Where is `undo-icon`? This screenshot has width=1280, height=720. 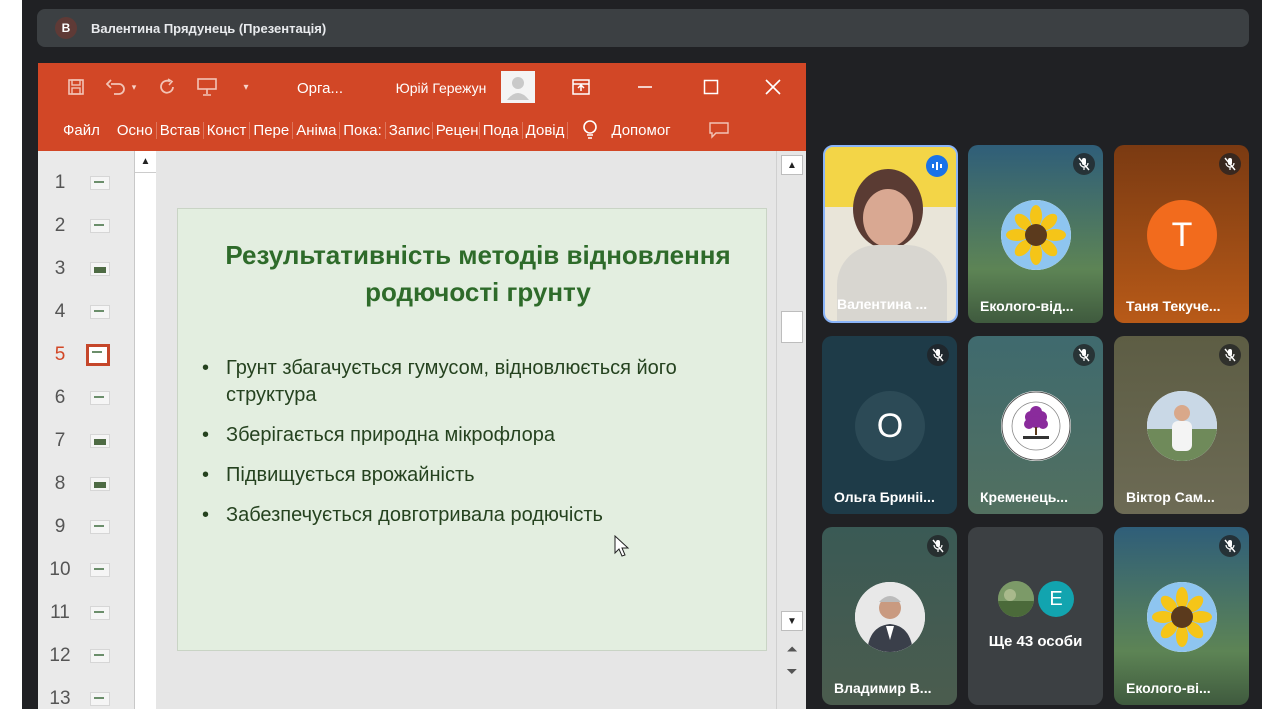 undo-icon is located at coordinates (116, 87).